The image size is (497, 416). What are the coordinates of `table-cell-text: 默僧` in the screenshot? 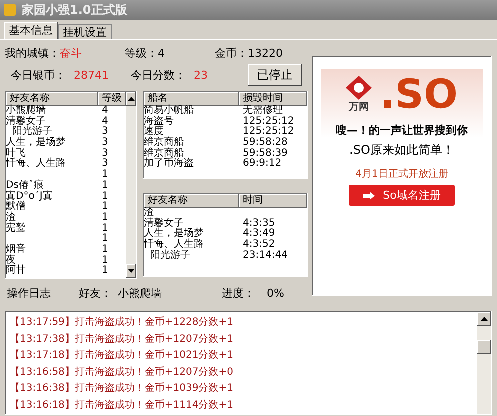 It's located at (16, 207).